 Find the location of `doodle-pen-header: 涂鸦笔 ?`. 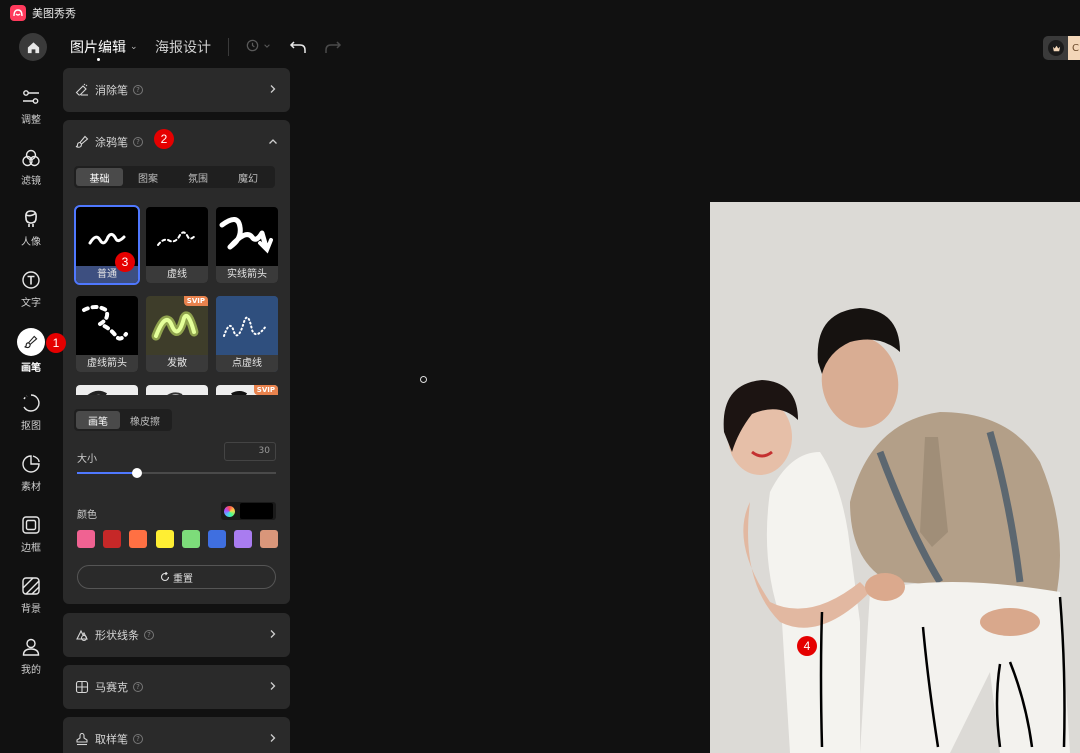

doodle-pen-header: 涂鸦笔 ? is located at coordinates (109, 142).